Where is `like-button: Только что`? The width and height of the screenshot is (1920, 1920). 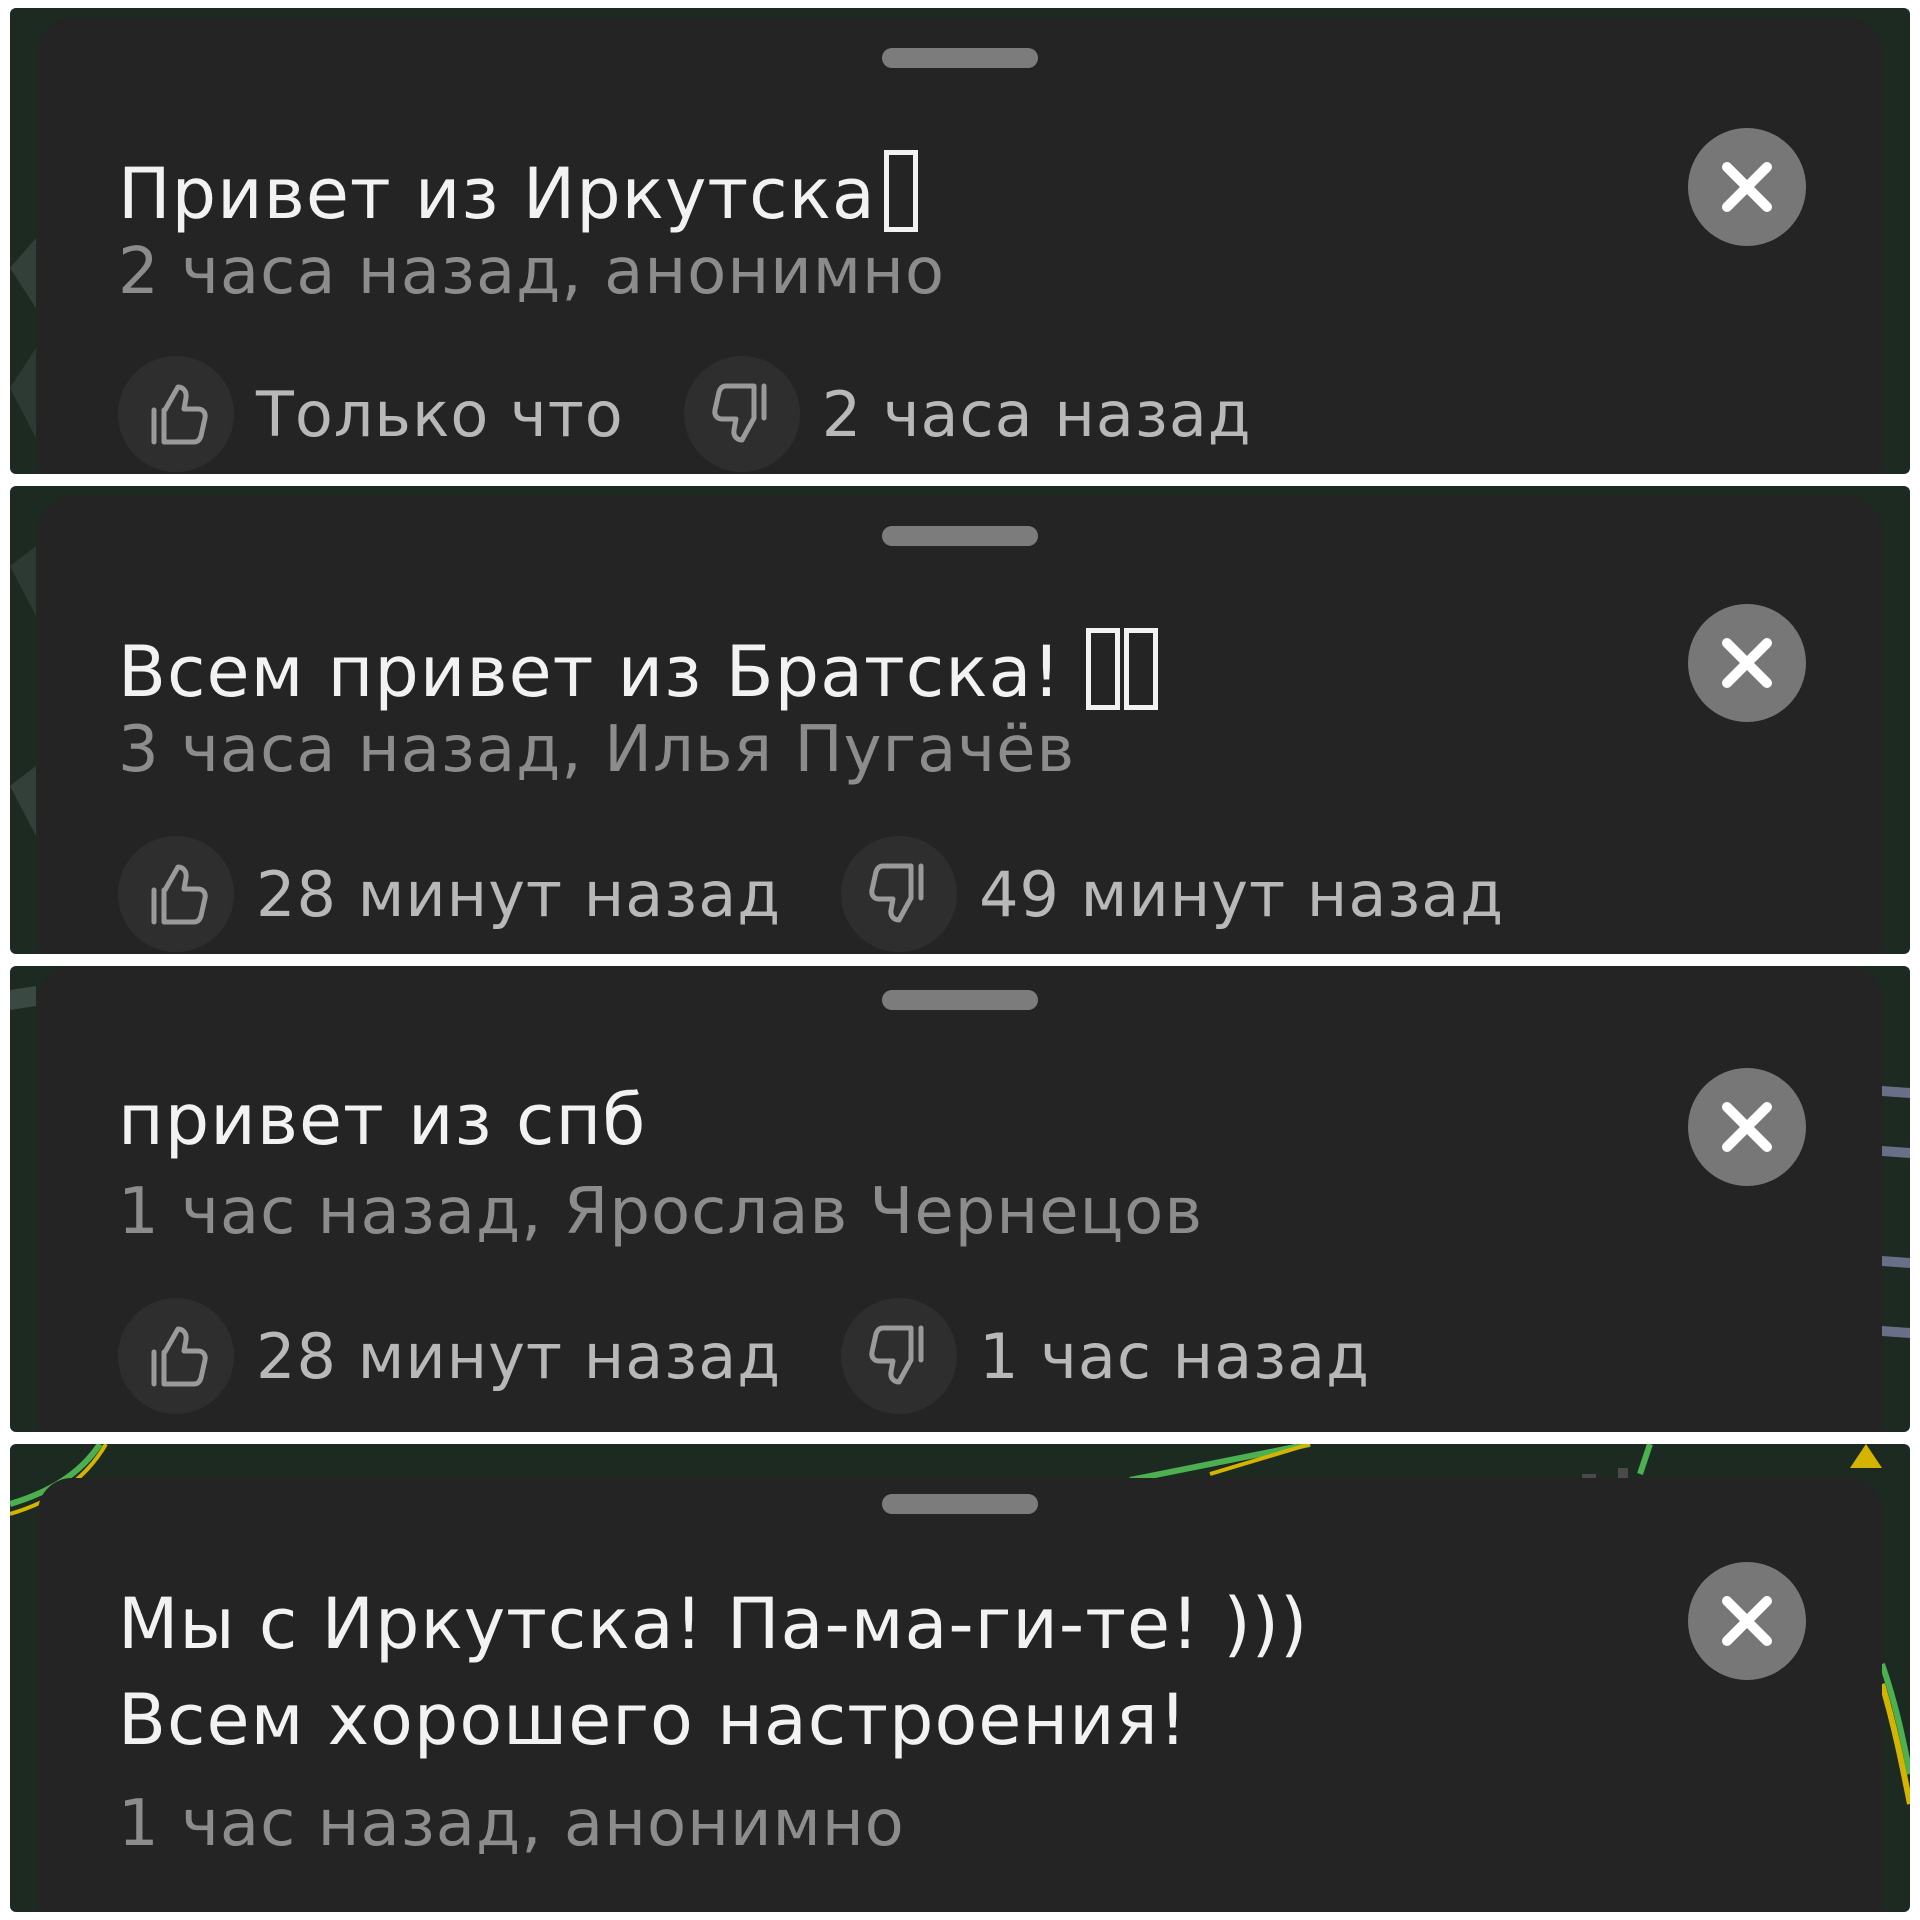 like-button: Только что is located at coordinates (371, 414).